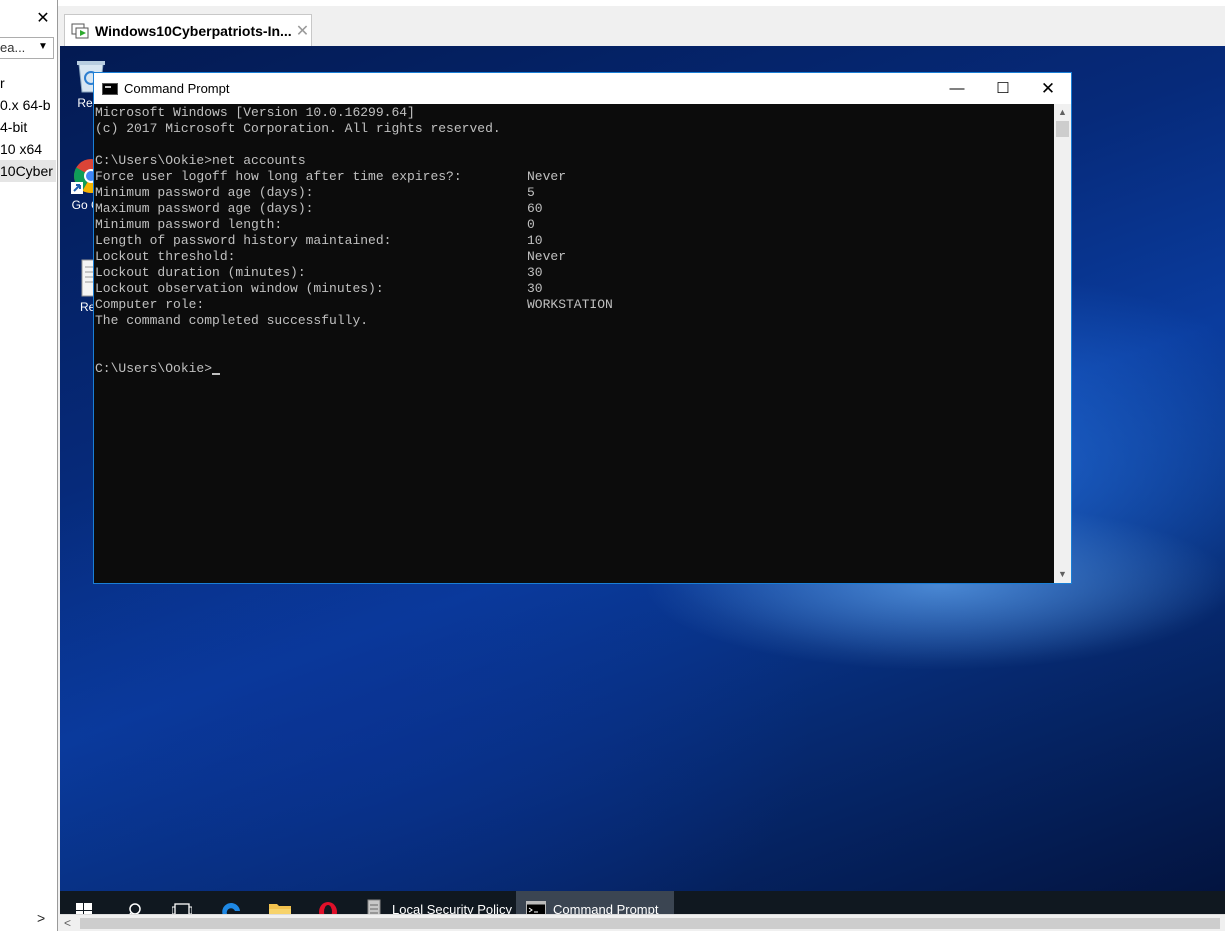 The height and width of the screenshot is (931, 1225). I want to click on library-close-icon: ✕, so click(43, 19).